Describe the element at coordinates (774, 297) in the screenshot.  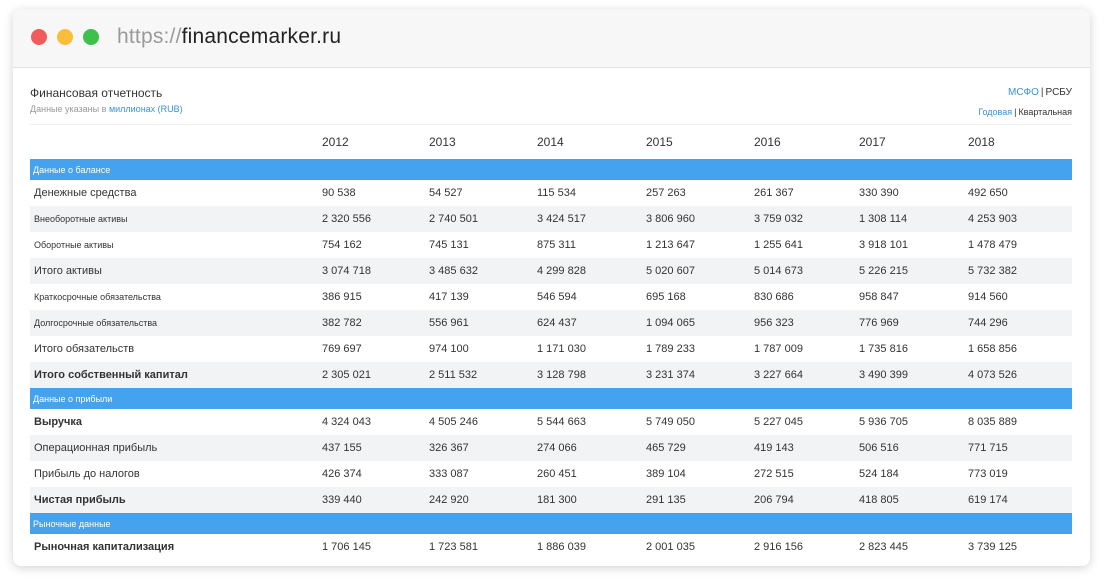
I see `value-cell: 830 686` at that location.